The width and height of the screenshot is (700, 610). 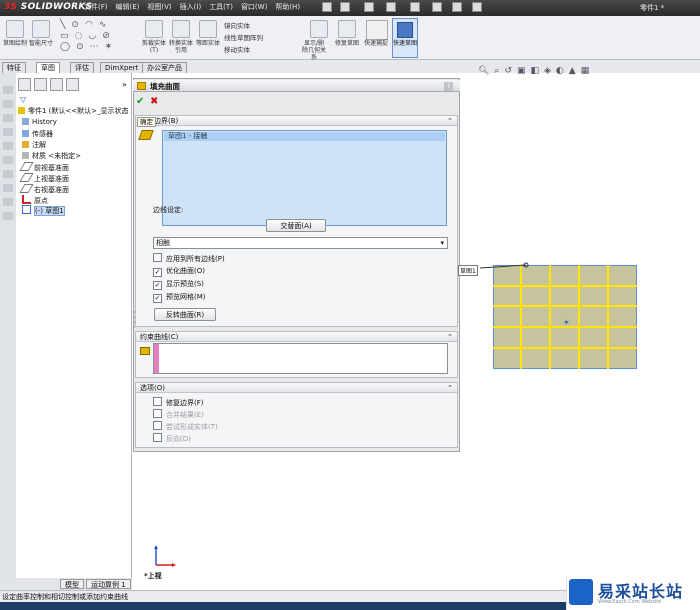 What do you see at coordinates (56, 84) in the screenshot?
I see `configuration-icon` at bounding box center [56, 84].